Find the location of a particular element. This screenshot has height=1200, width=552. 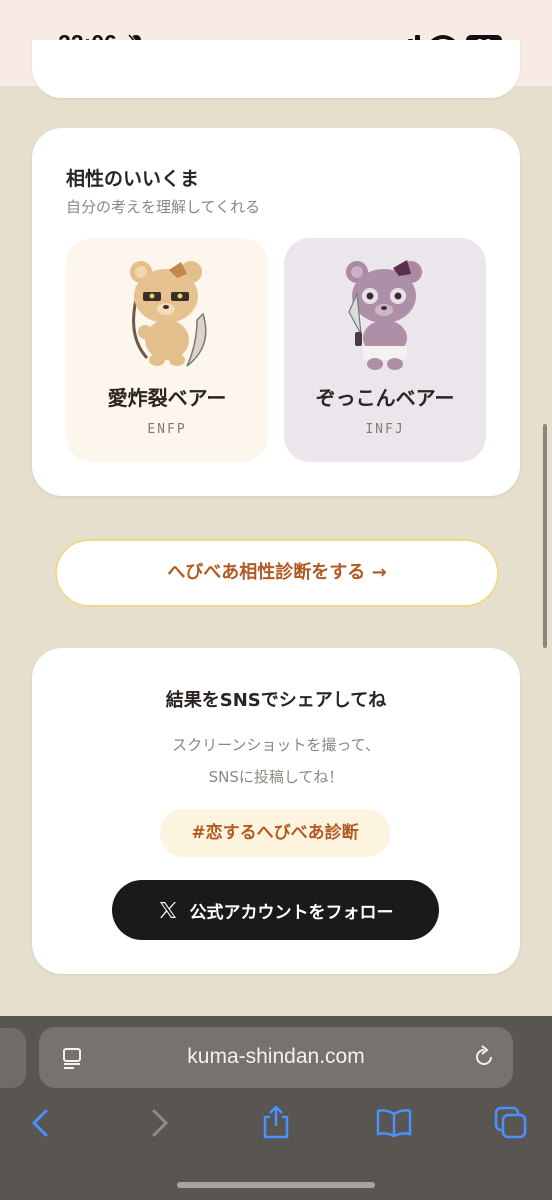

bear-name: 愛炸裂ベアー is located at coordinates (167, 398).